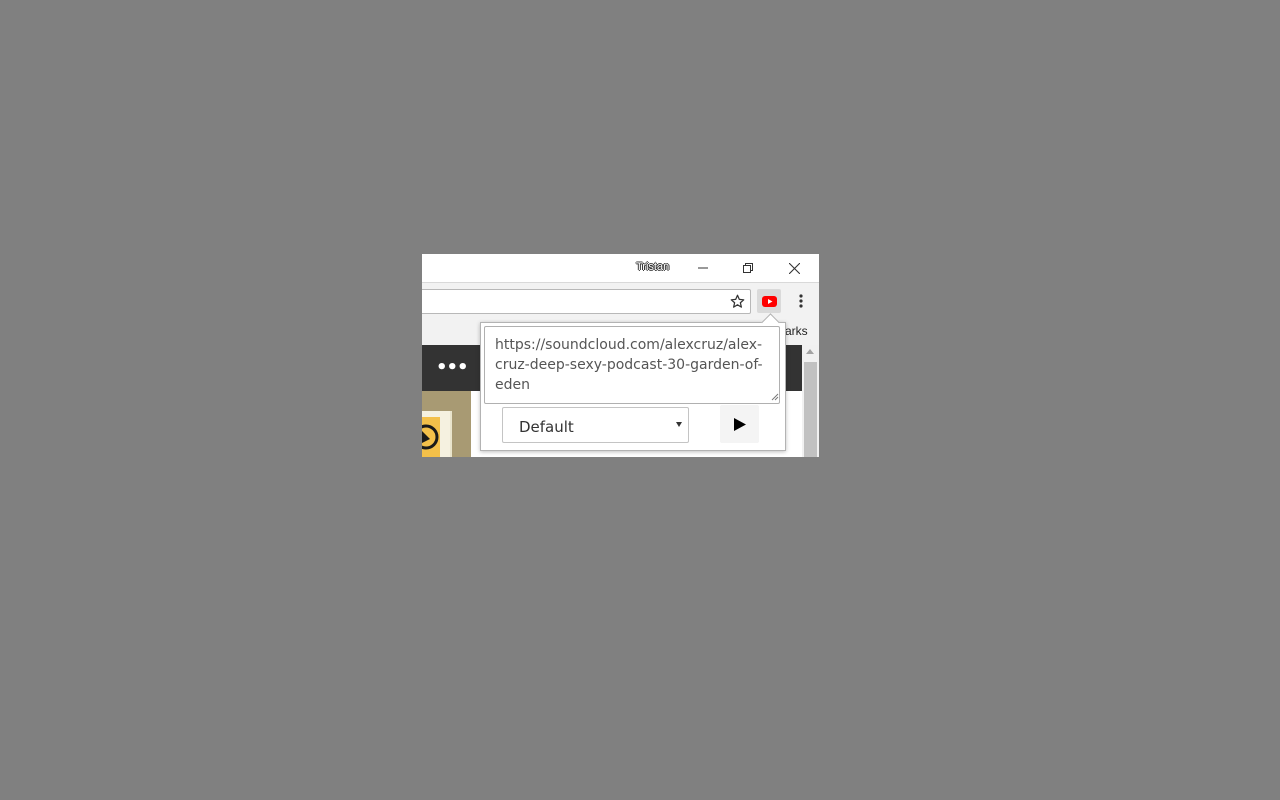 This screenshot has height=800, width=1280. I want to click on quality-select: Default, so click(595, 425).